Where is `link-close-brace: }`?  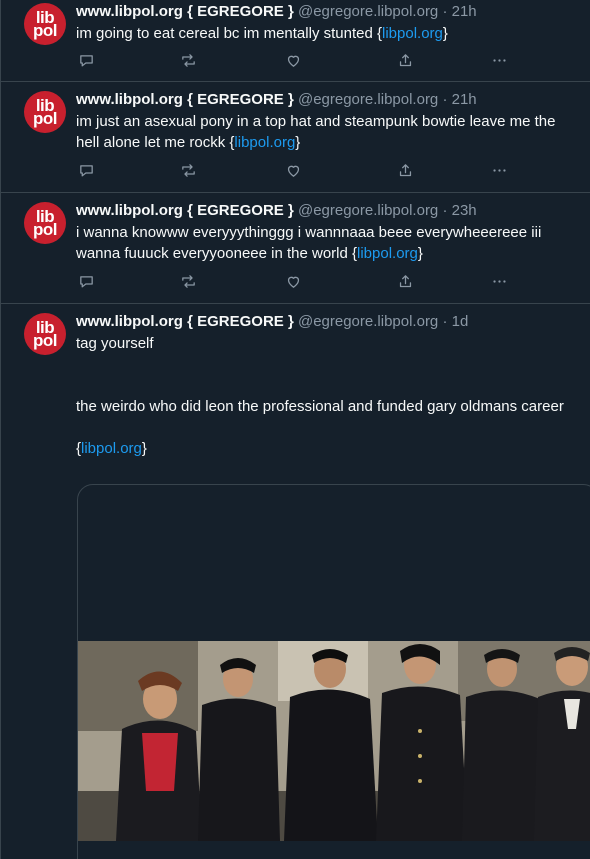 link-close-brace: } is located at coordinates (144, 448).